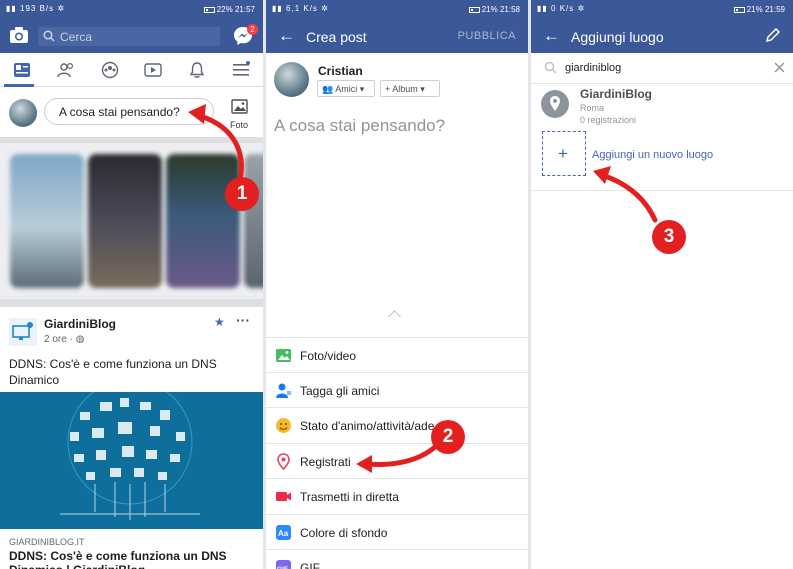 This screenshot has width=793, height=569. I want to click on network-illustration, so click(130, 456).